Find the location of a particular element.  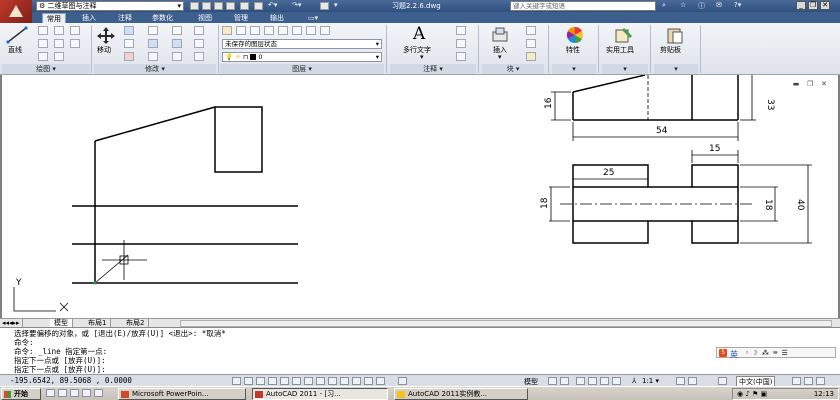

restore-button: ❐ is located at coordinates (813, 5).